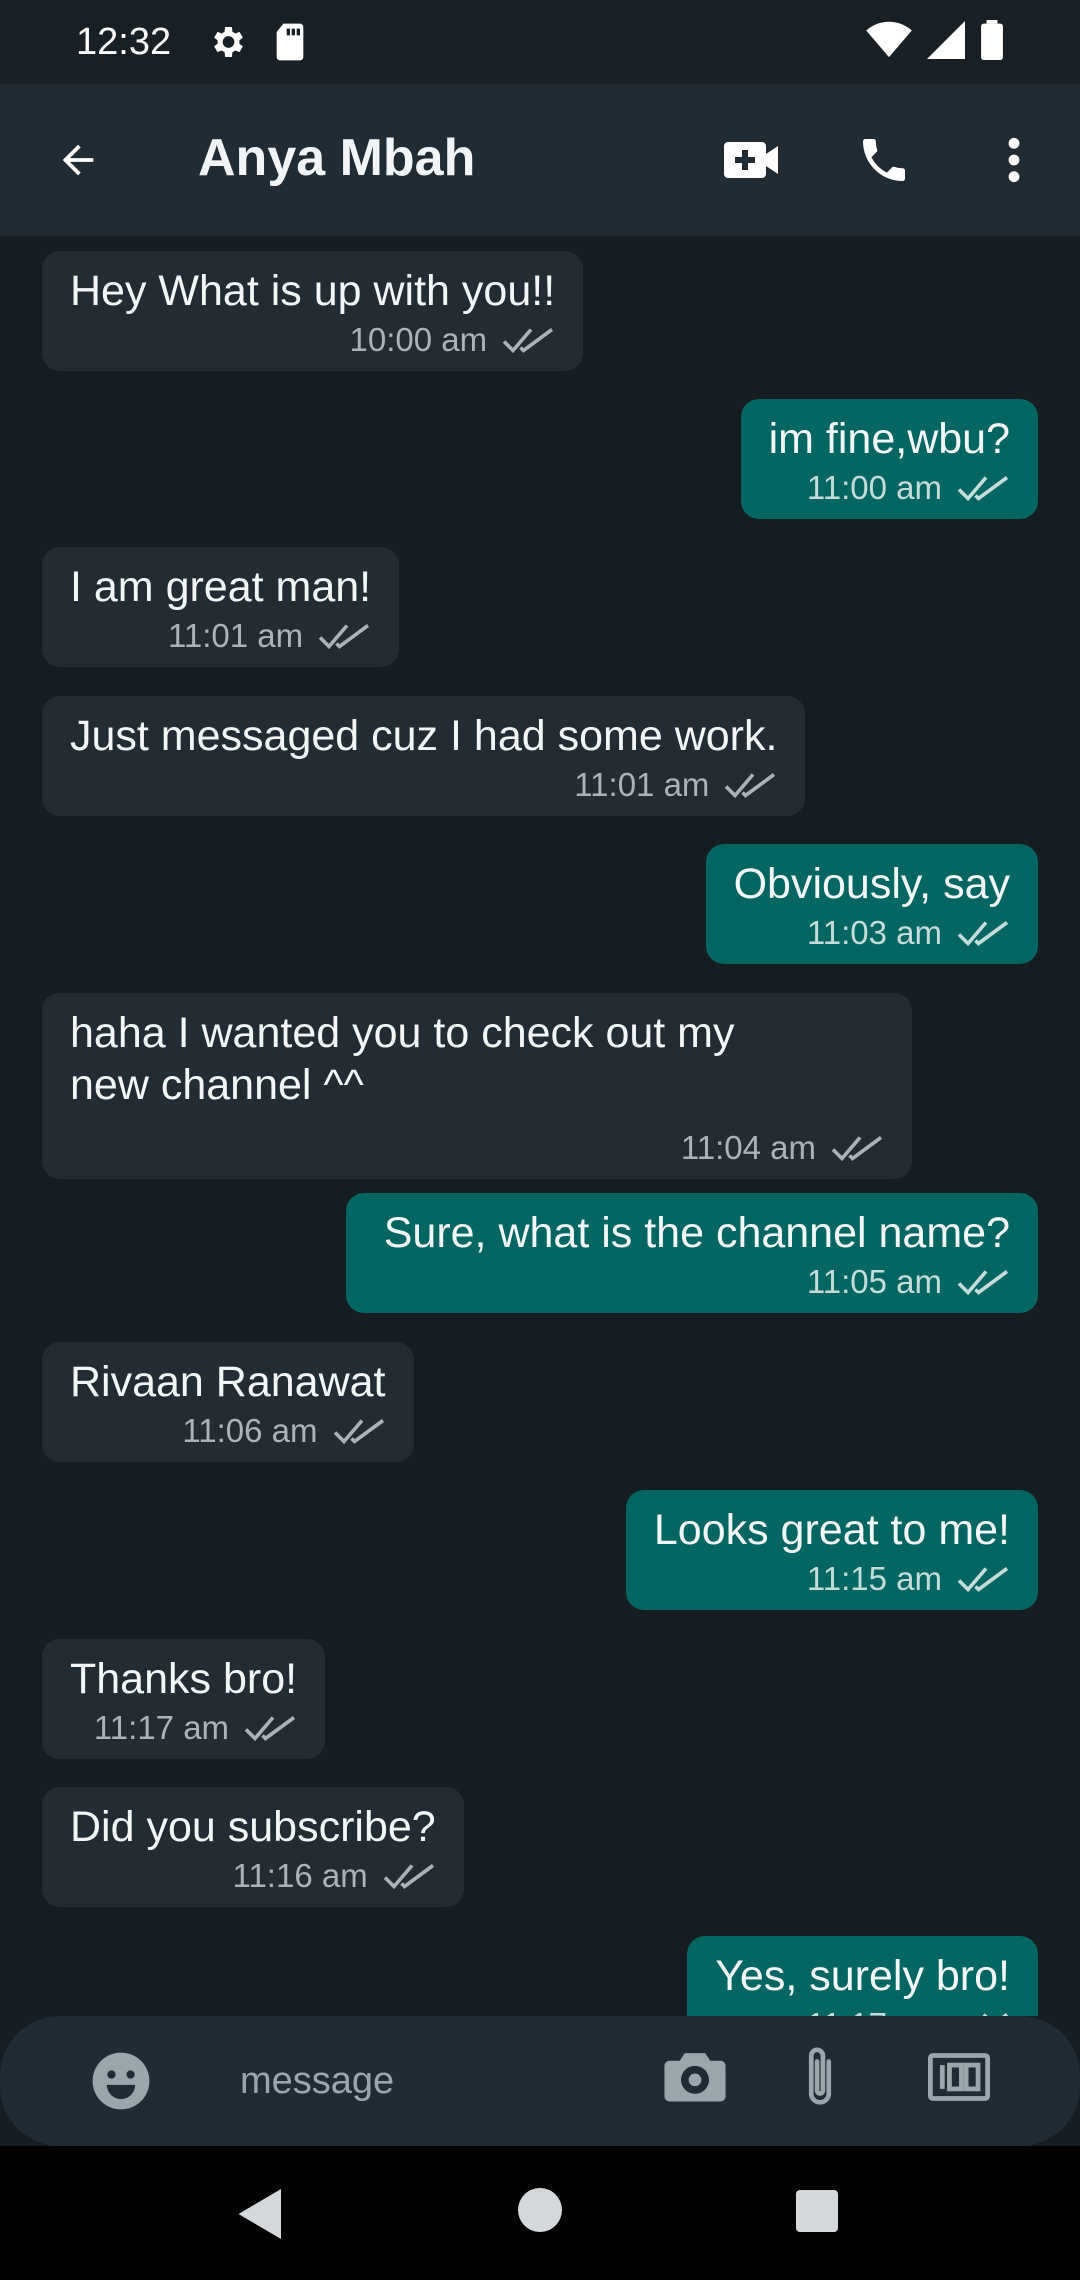 This screenshot has width=1080, height=2280. I want to click on voice-call-button, so click(884, 160).